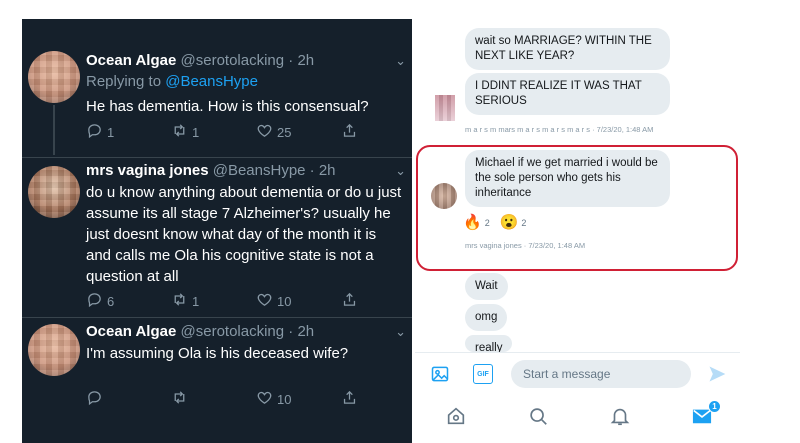  I want to click on reply-button, so click(96, 399).